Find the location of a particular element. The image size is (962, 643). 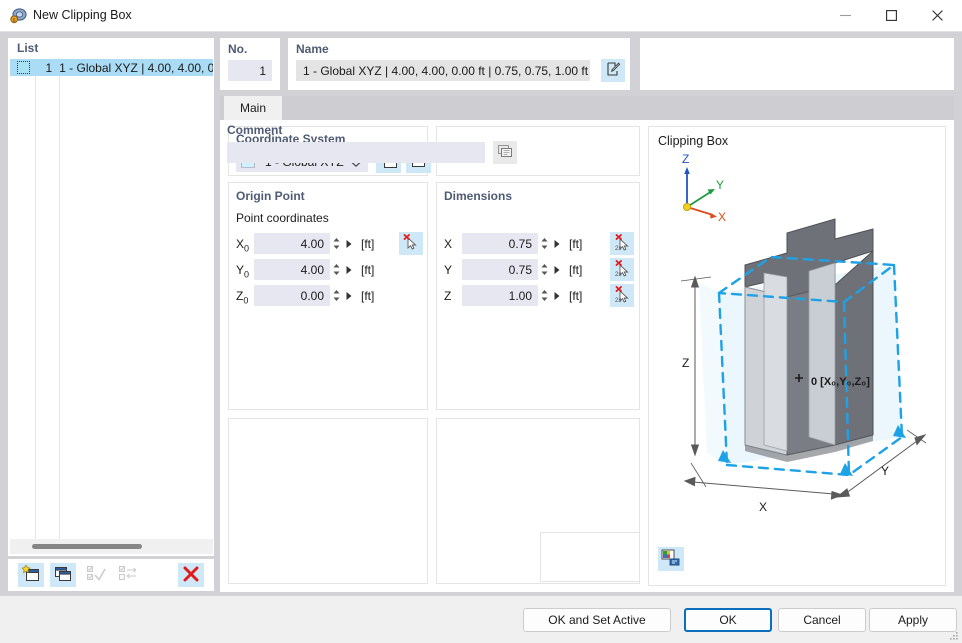

dimension-y-pick-button: 2x is located at coordinates (622, 269).